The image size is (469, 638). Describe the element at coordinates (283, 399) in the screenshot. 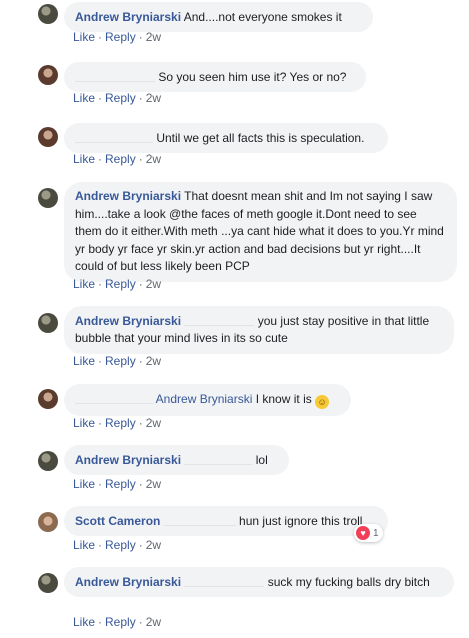

I see `comment-text: I know it is` at that location.